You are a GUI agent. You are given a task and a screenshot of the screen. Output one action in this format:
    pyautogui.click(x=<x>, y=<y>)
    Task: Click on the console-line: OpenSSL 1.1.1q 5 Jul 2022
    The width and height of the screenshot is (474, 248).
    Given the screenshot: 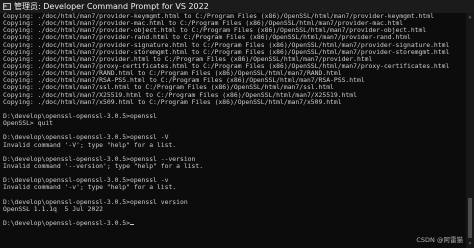 What is the action you would take?
    pyautogui.click(x=53, y=208)
    